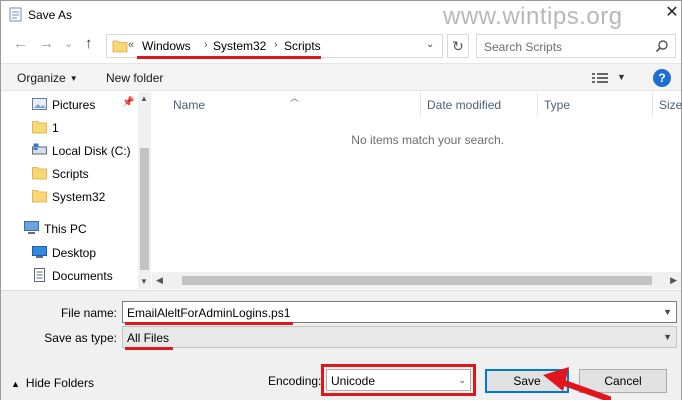  Describe the element at coordinates (189, 105) in the screenshot. I see `column-header-name: Name` at that location.